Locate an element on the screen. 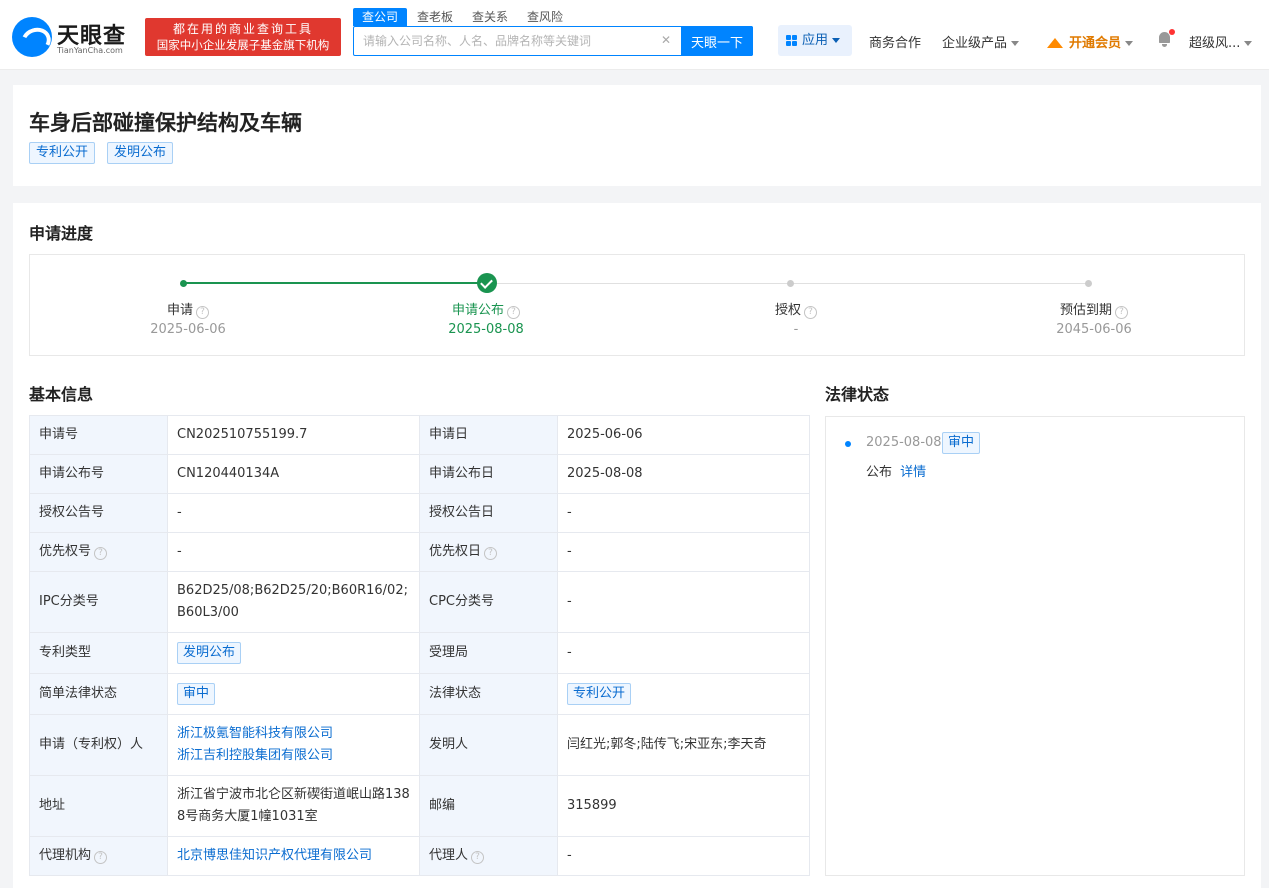 The image size is (1269, 888). field-value-cell: 审中 is located at coordinates (293, 694).